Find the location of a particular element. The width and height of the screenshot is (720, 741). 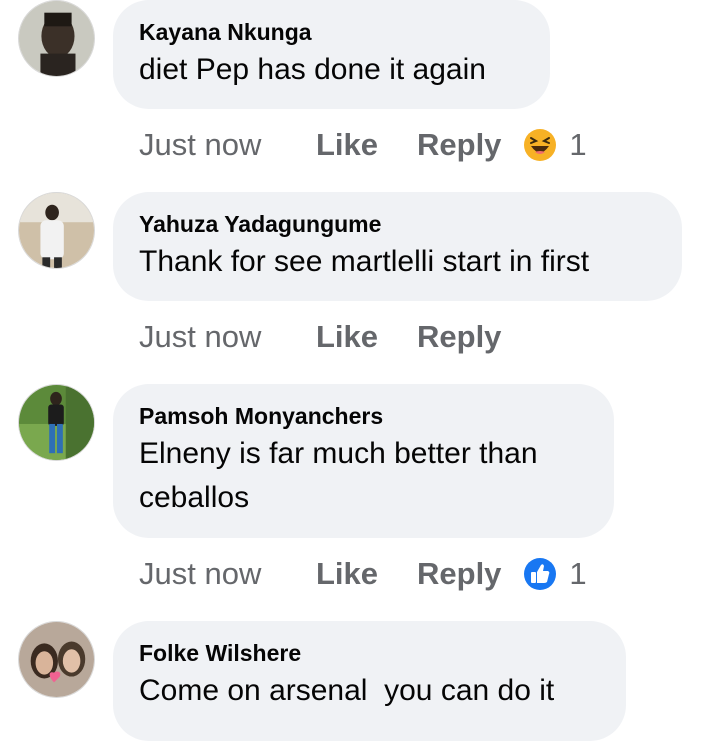

comment-text-line: Elneny is far much better than is located at coordinates (338, 453).